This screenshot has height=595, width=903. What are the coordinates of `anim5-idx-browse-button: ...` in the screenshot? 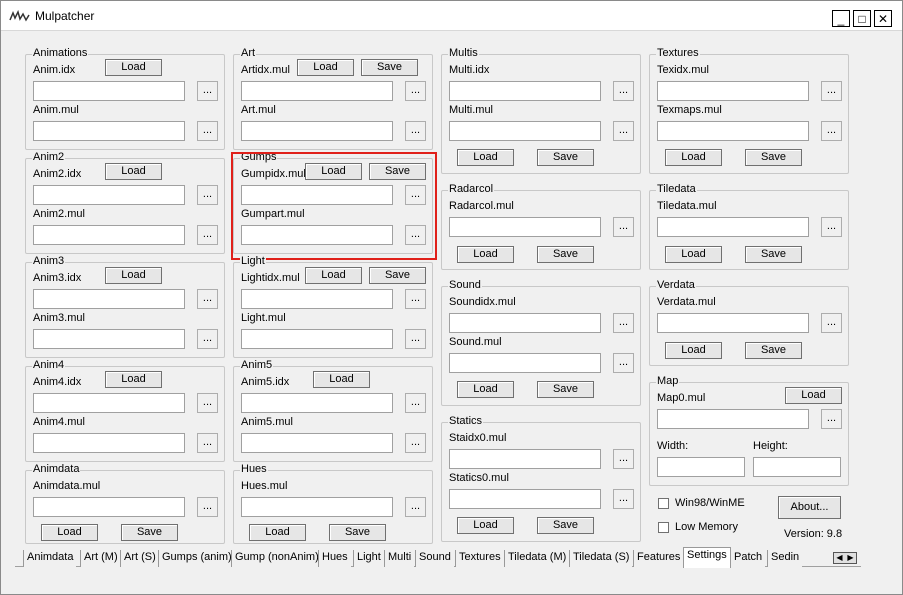 It's located at (415, 403).